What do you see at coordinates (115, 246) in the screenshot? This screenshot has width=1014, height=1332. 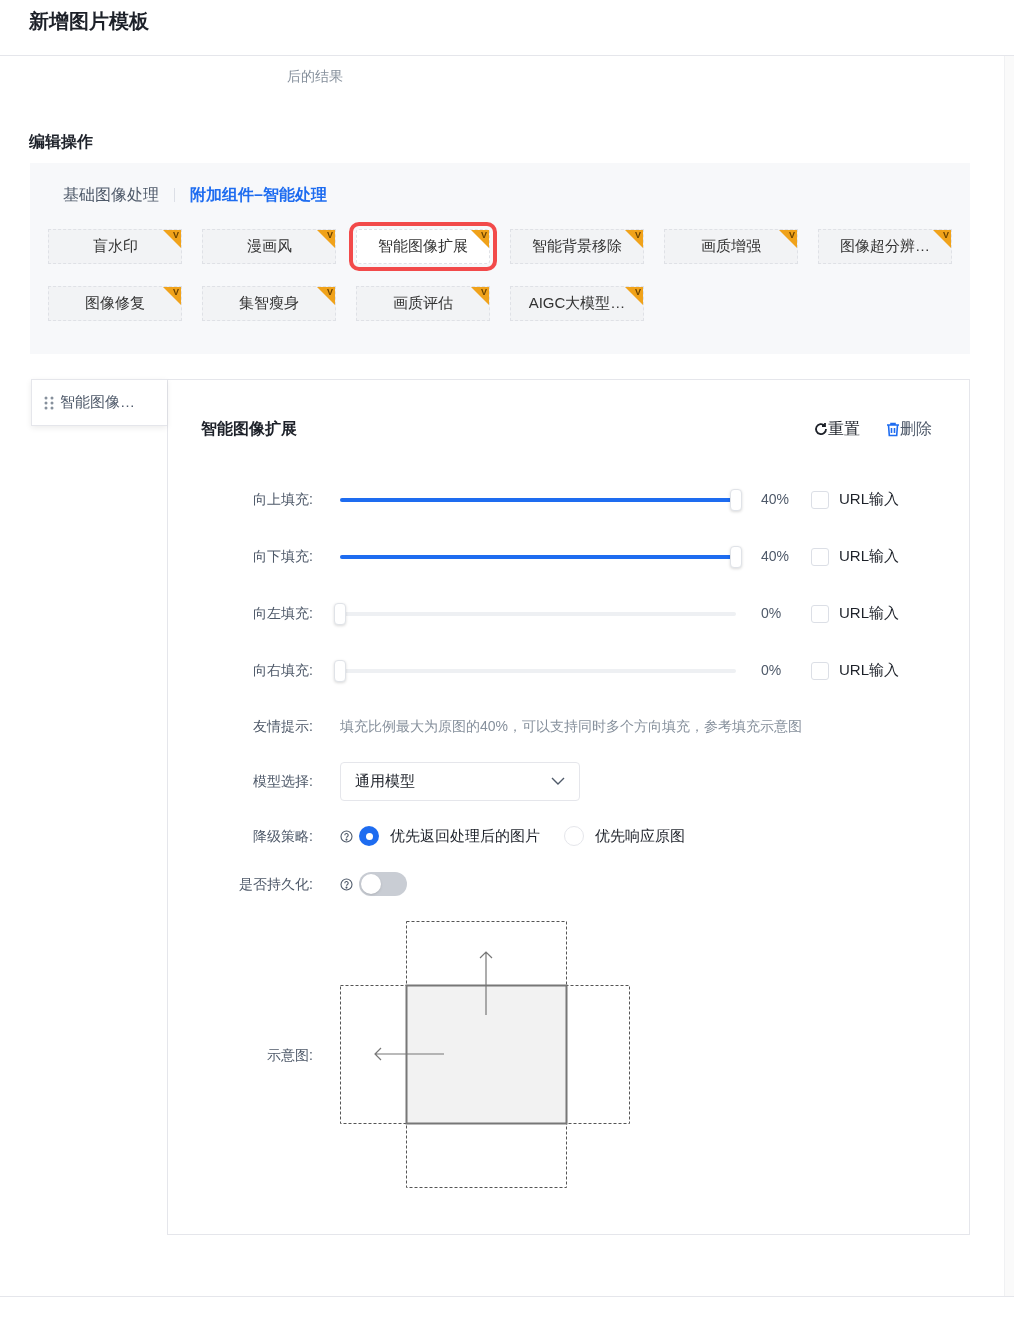 I see `component-chip: 盲水印 V` at bounding box center [115, 246].